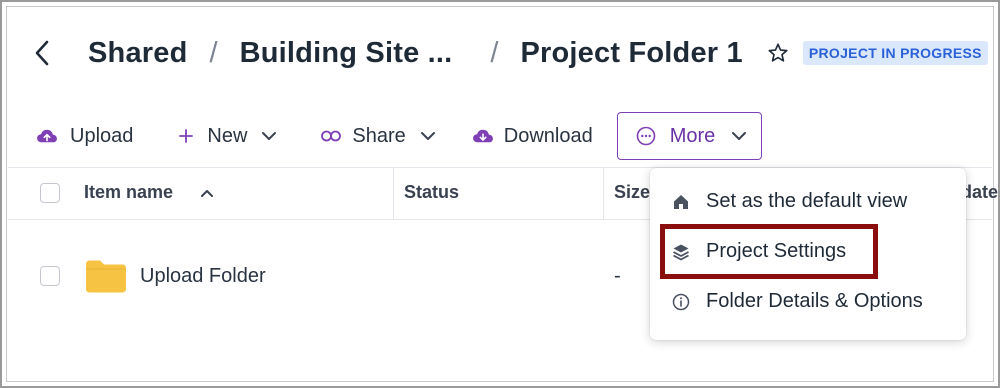 This screenshot has width=1000, height=388. What do you see at coordinates (331, 136) in the screenshot?
I see `link-icon` at bounding box center [331, 136].